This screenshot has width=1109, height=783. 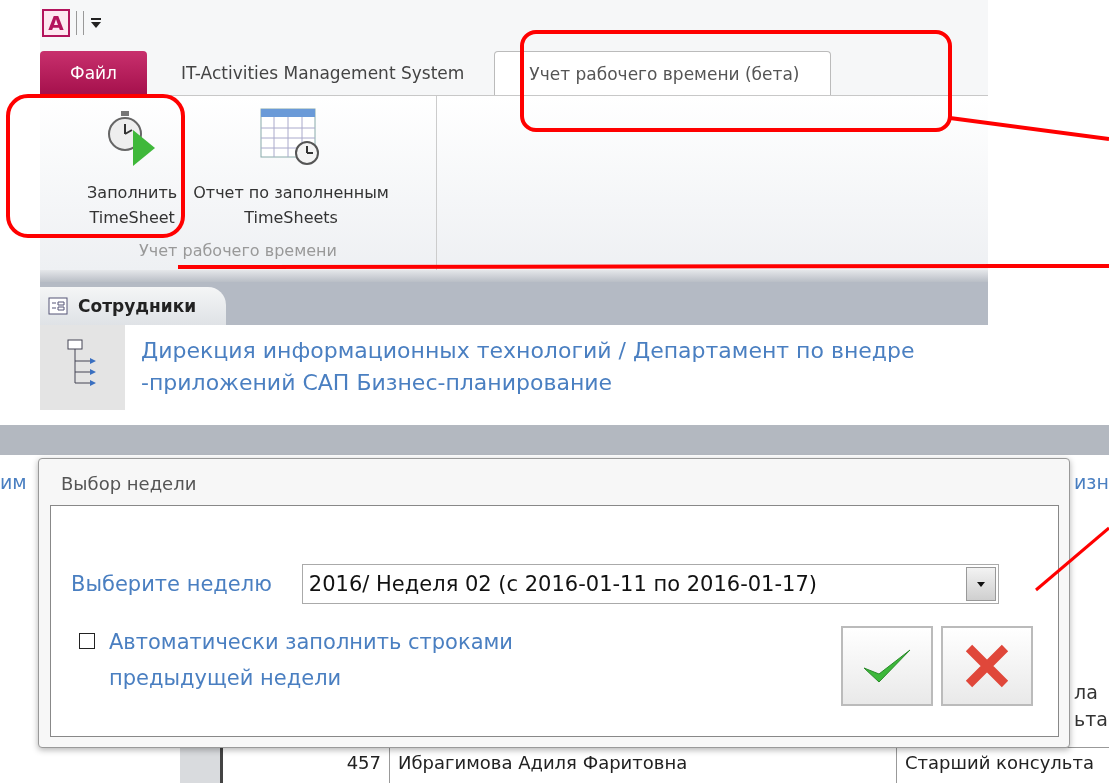 I want to click on document-tab: Сотрудники, so click(x=133, y=306).